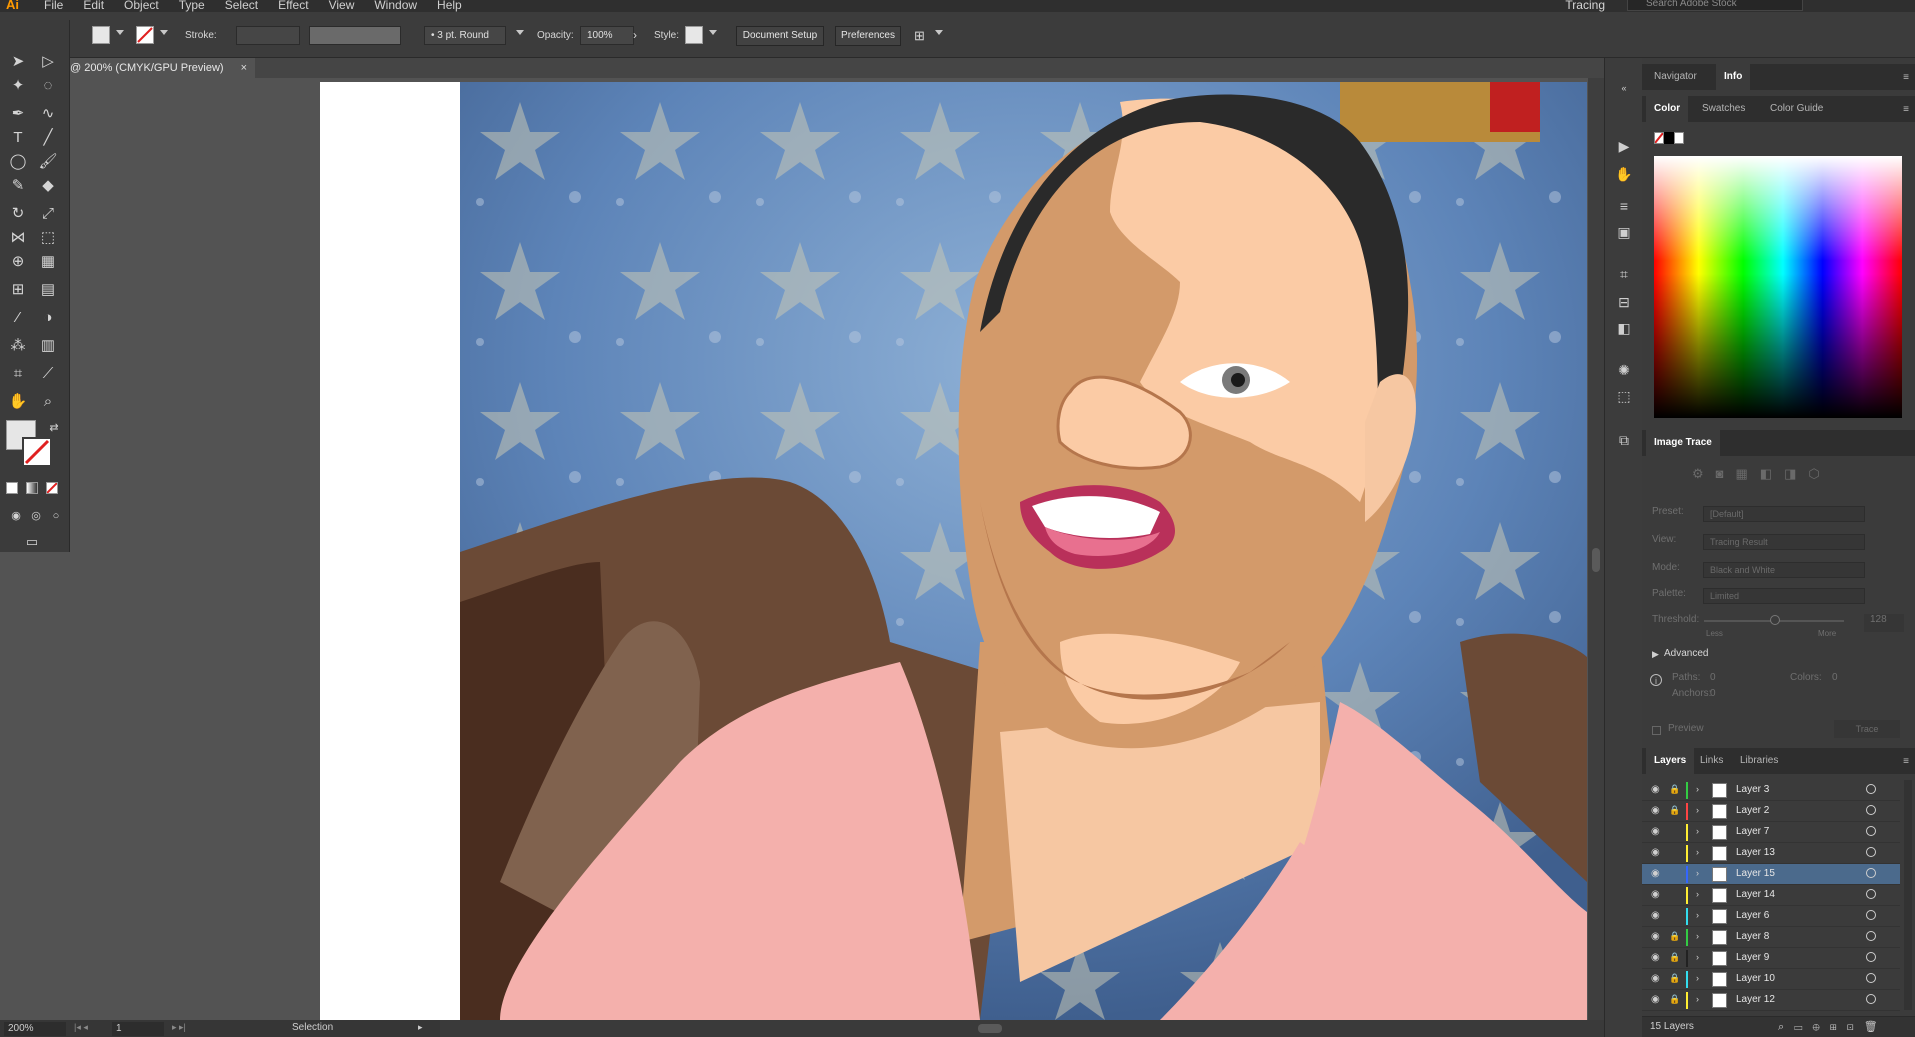  What do you see at coordinates (32, 542) in the screenshot?
I see `screen-mode-icon: ▭` at bounding box center [32, 542].